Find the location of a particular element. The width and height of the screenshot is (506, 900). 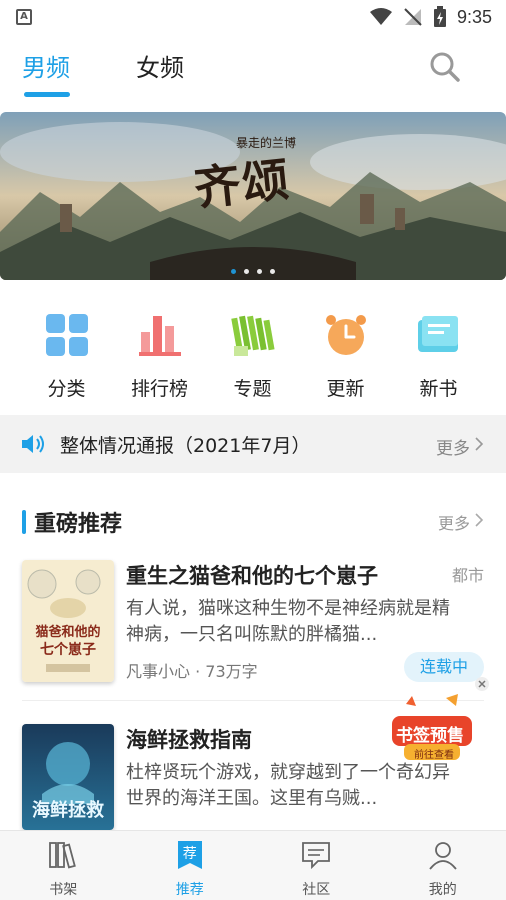

book-cover-art: 海鲜拯救 is located at coordinates (68, 777).